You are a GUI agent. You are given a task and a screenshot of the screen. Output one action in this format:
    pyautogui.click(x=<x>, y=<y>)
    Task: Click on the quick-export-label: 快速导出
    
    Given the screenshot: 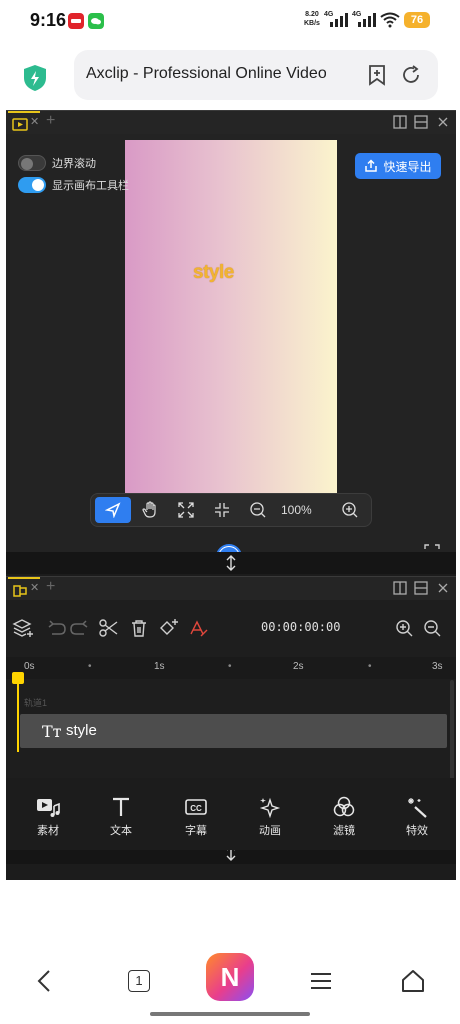 What is the action you would take?
    pyautogui.click(x=407, y=166)
    